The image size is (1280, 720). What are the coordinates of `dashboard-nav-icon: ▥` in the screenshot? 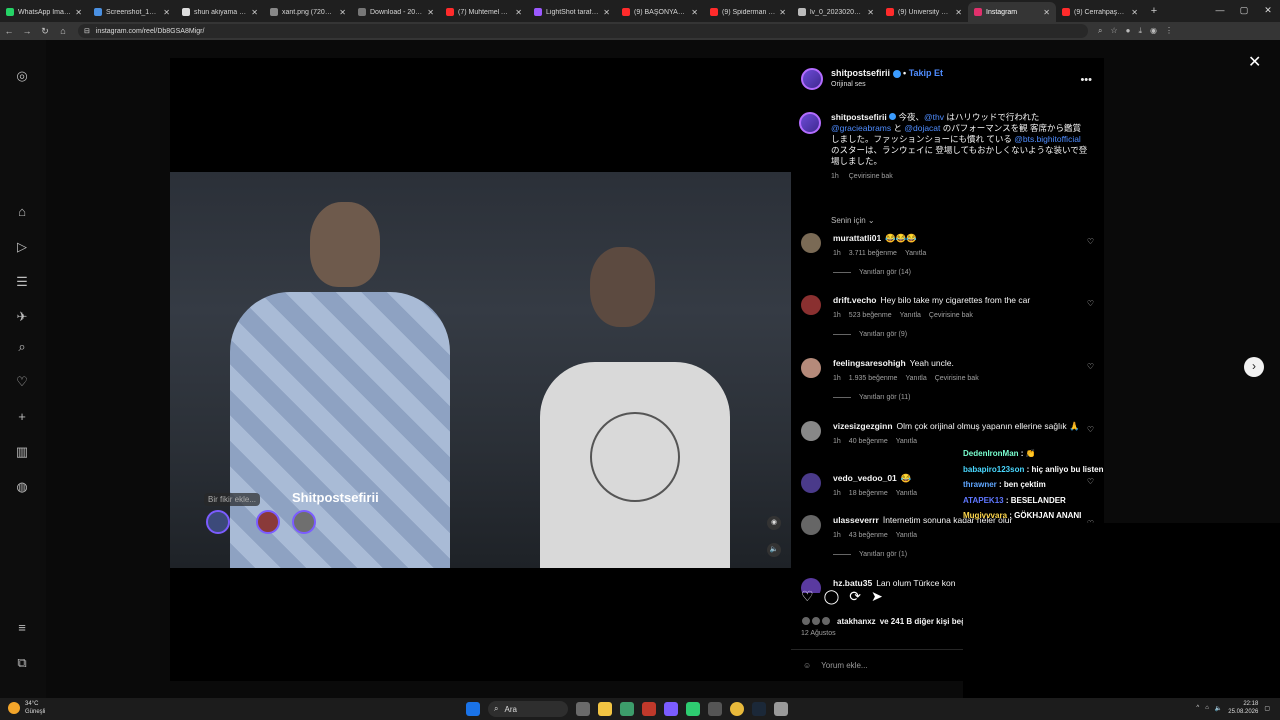 It's located at (22, 452).